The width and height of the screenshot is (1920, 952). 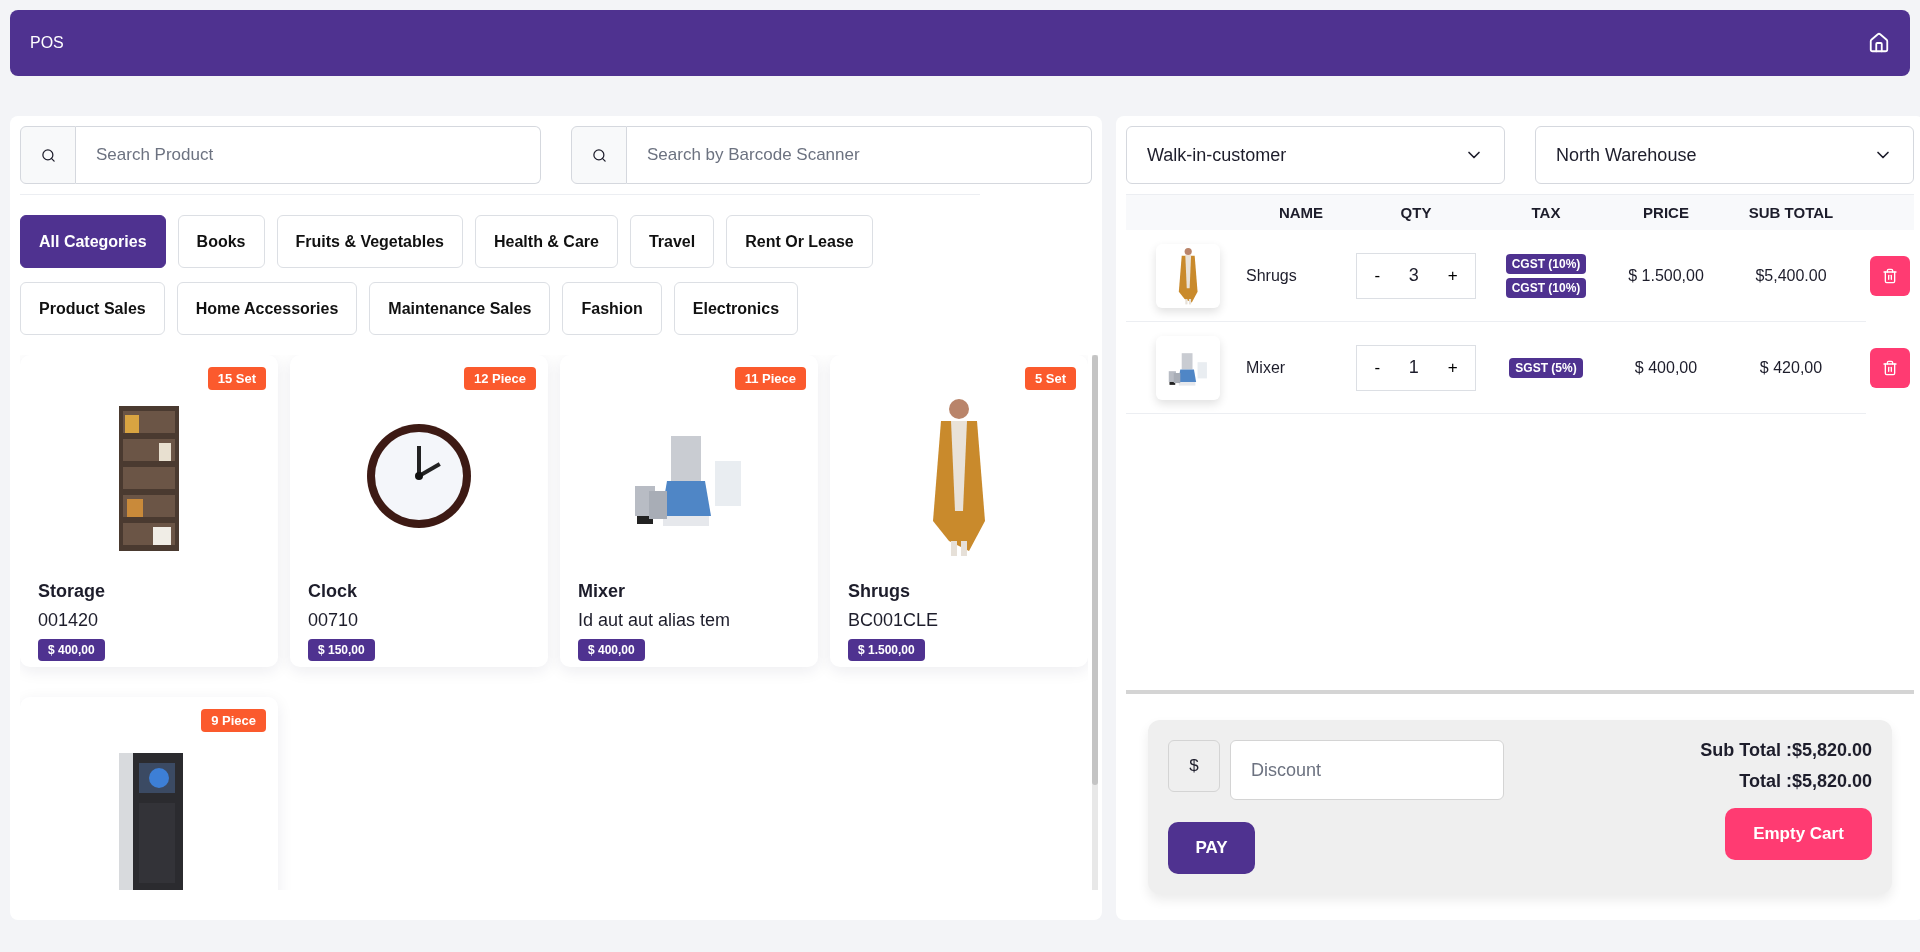 What do you see at coordinates (655, 620) in the screenshot?
I see `product-code: Id aut aut alias tem` at bounding box center [655, 620].